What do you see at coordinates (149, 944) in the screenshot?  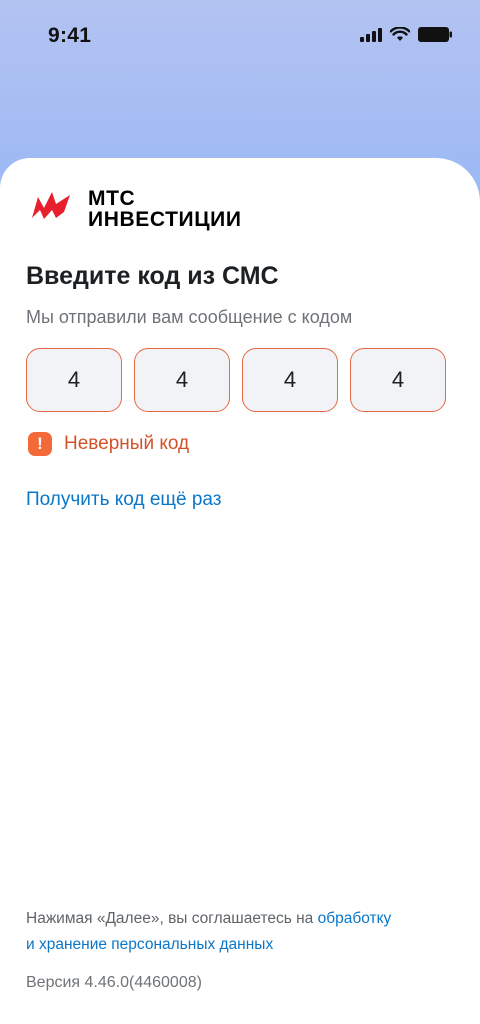 I see `consent-link-storage: и хранение персональных данных` at bounding box center [149, 944].